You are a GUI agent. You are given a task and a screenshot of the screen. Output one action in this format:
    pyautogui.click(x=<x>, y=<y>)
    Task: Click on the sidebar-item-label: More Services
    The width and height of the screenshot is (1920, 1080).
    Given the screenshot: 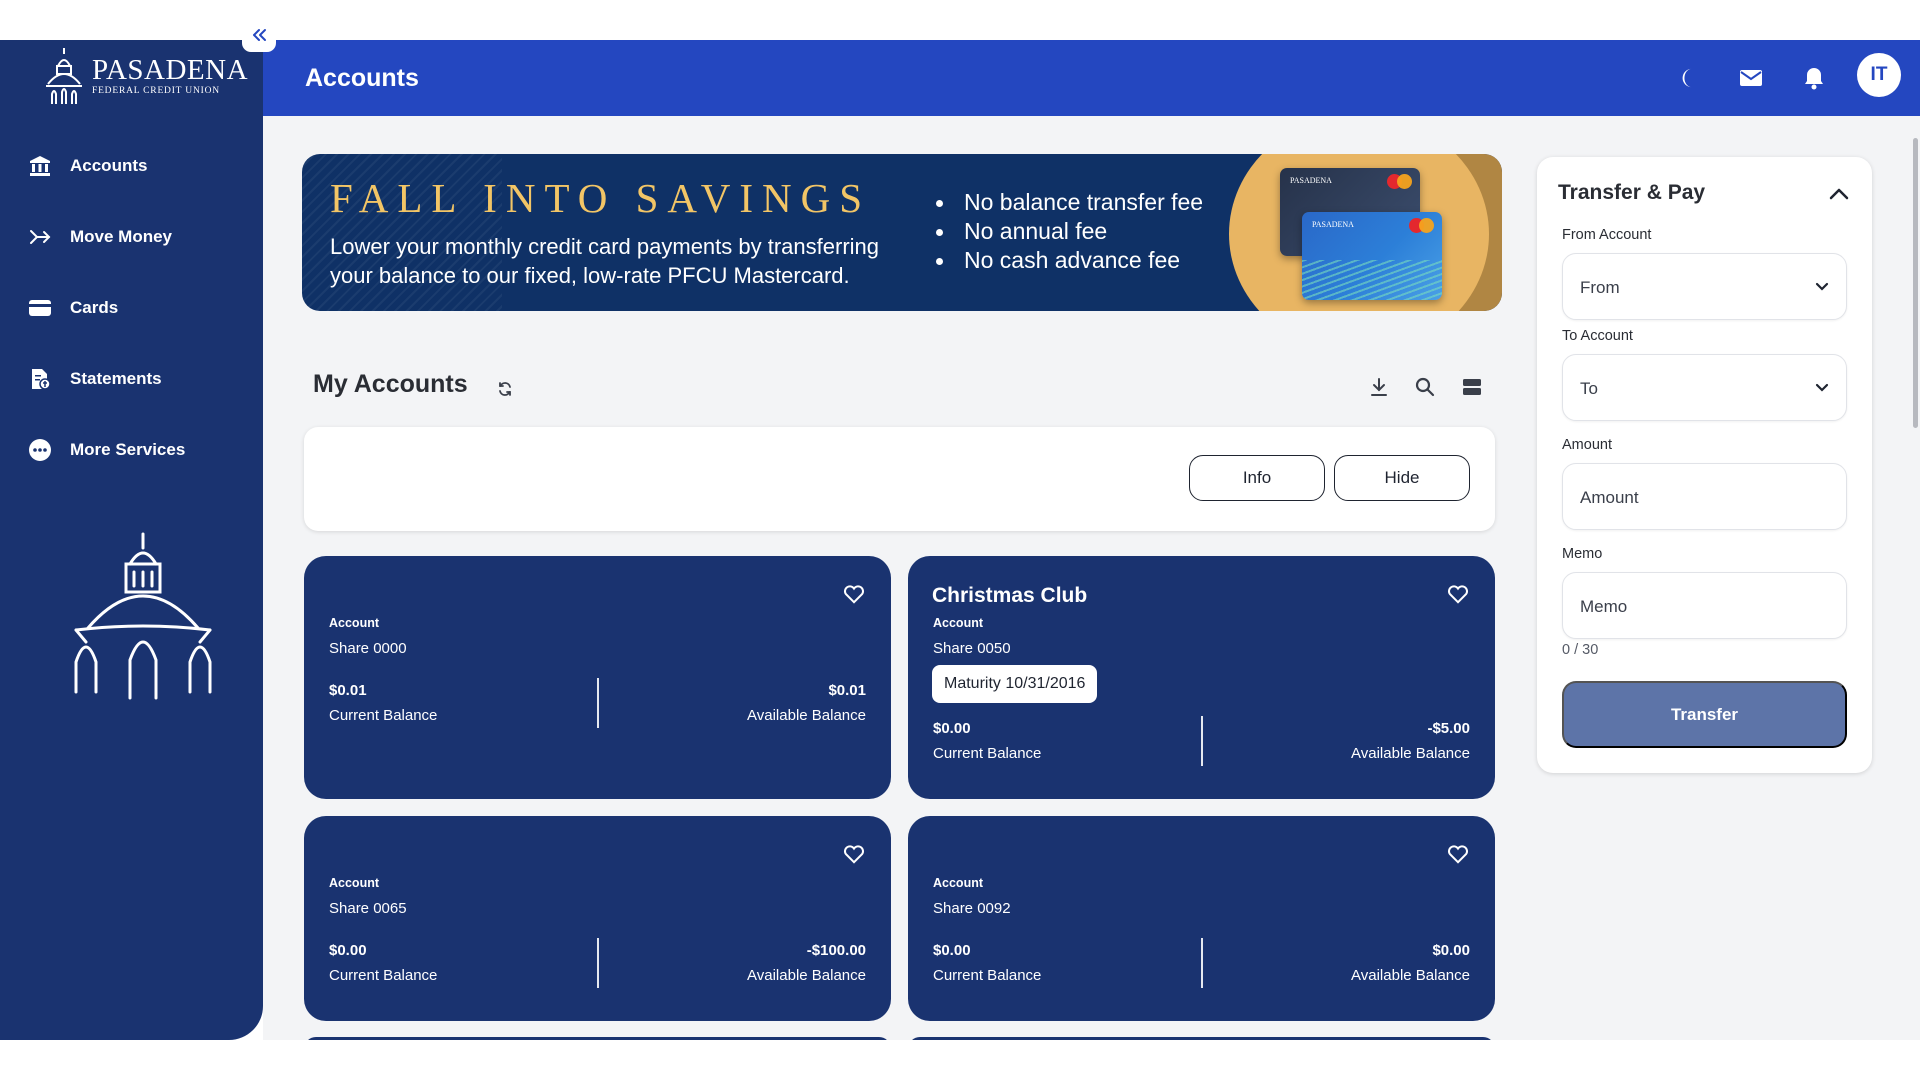 What is the action you would take?
    pyautogui.click(x=128, y=449)
    